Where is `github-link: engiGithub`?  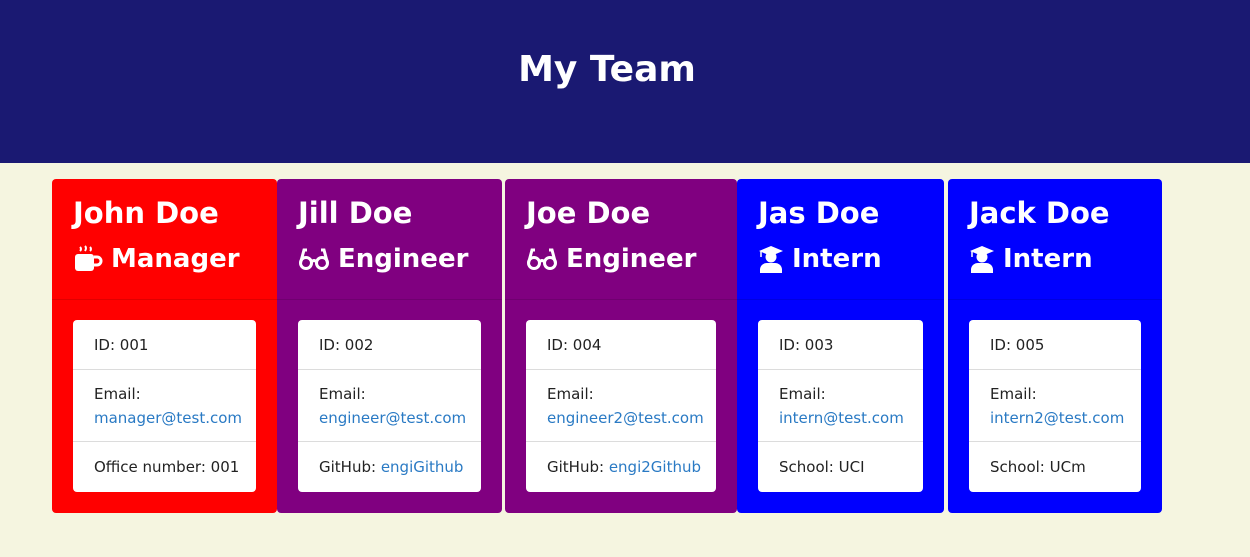 github-link: engiGithub is located at coordinates (422, 467).